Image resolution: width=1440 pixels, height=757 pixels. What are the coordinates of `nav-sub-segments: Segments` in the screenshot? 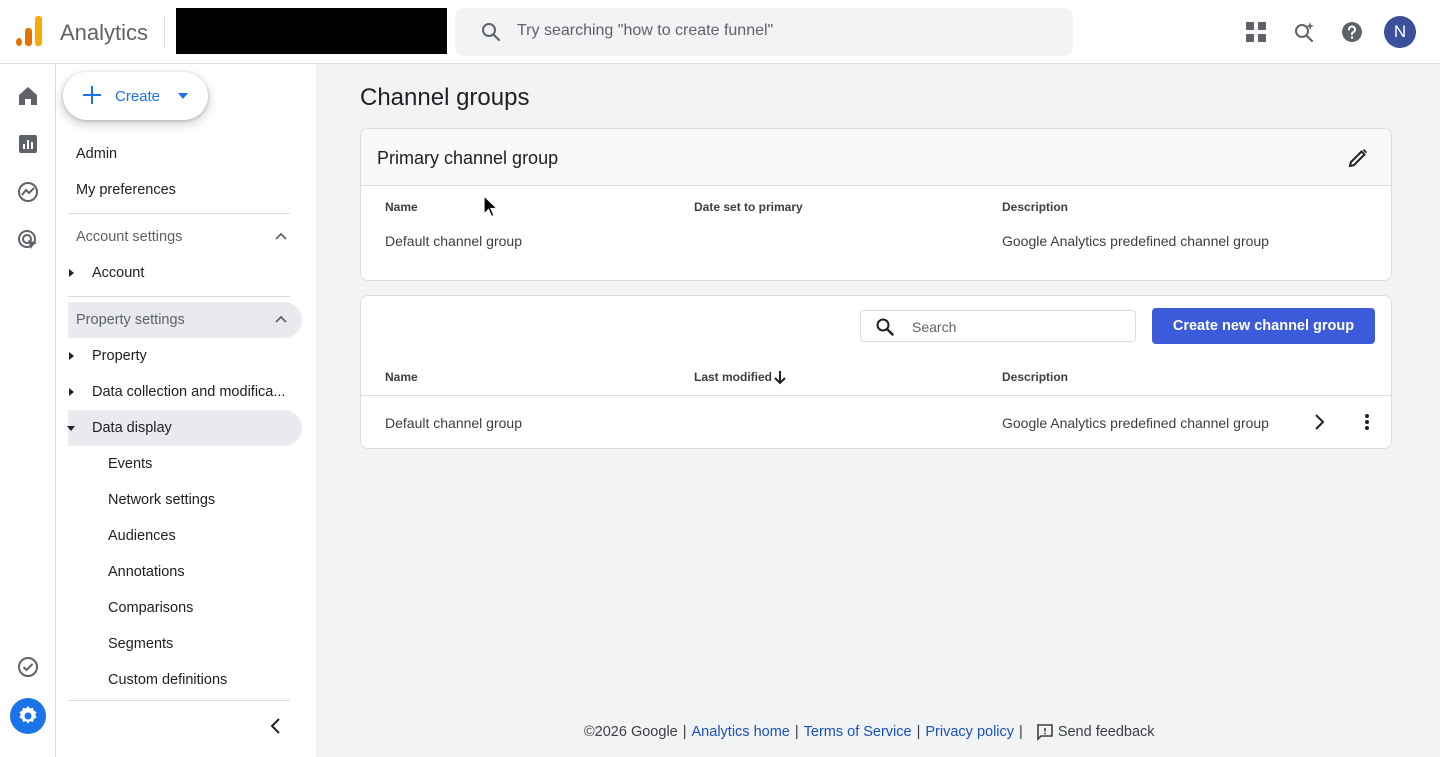 It's located at (140, 644).